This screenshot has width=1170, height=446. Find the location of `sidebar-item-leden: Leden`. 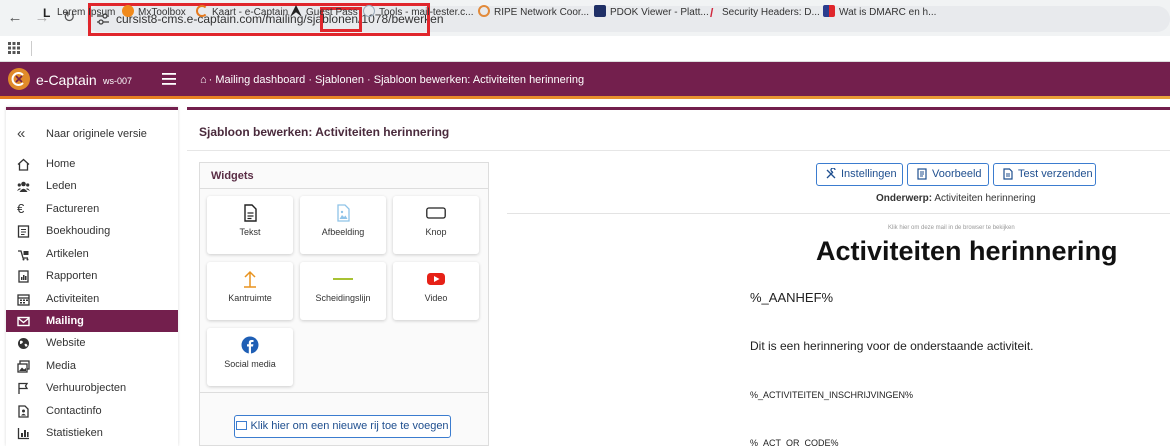

sidebar-item-leden: Leden is located at coordinates (92, 186).